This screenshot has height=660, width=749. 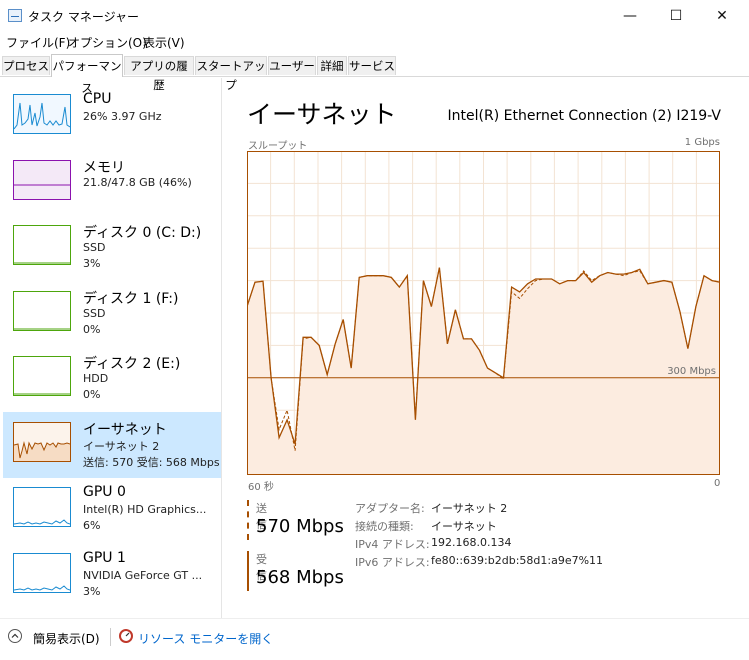 I want to click on title-bar: タスク マネージャー — ☐ ✕, so click(x=374, y=16).